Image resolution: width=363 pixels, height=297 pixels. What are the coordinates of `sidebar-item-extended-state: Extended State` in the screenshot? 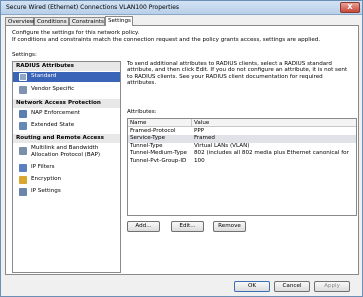 It's located at (66, 126).